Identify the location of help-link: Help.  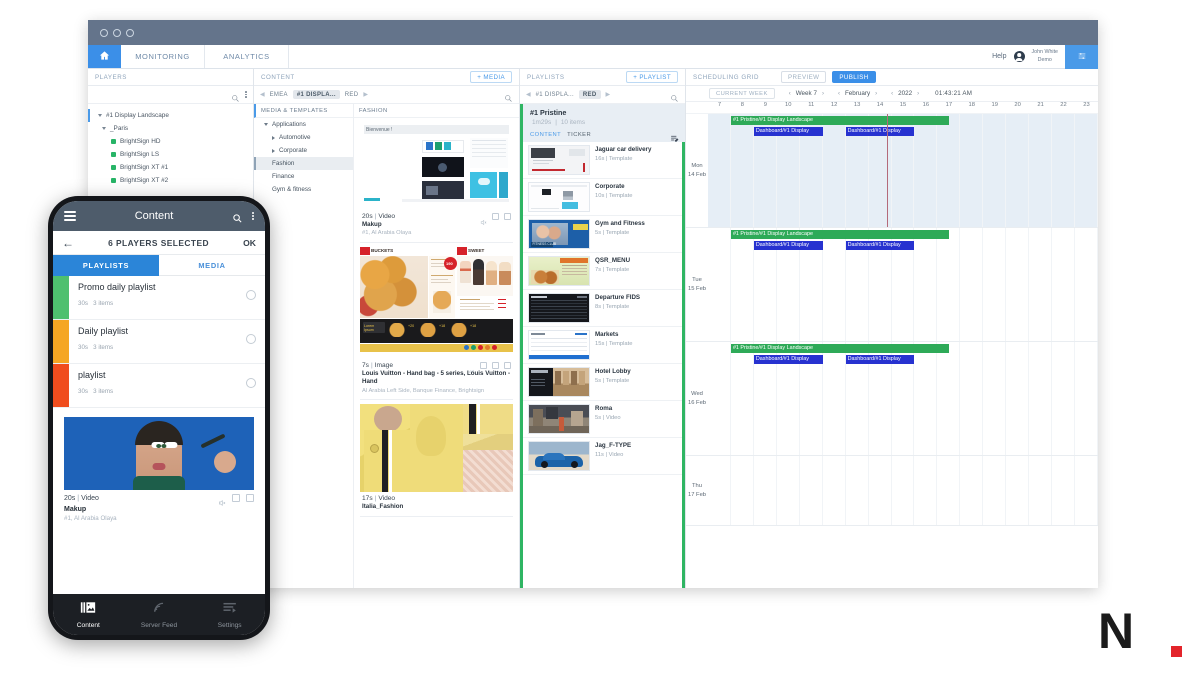
(999, 56).